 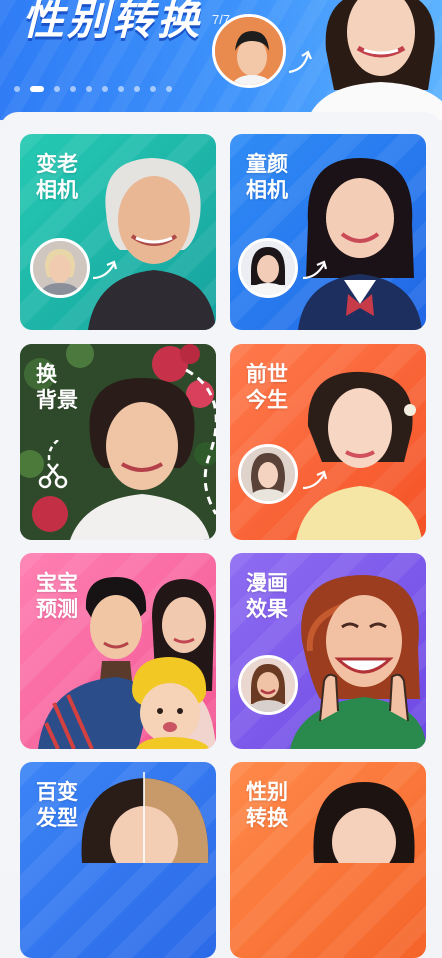 What do you see at coordinates (53, 464) in the screenshot?
I see `scissors-icon` at bounding box center [53, 464].